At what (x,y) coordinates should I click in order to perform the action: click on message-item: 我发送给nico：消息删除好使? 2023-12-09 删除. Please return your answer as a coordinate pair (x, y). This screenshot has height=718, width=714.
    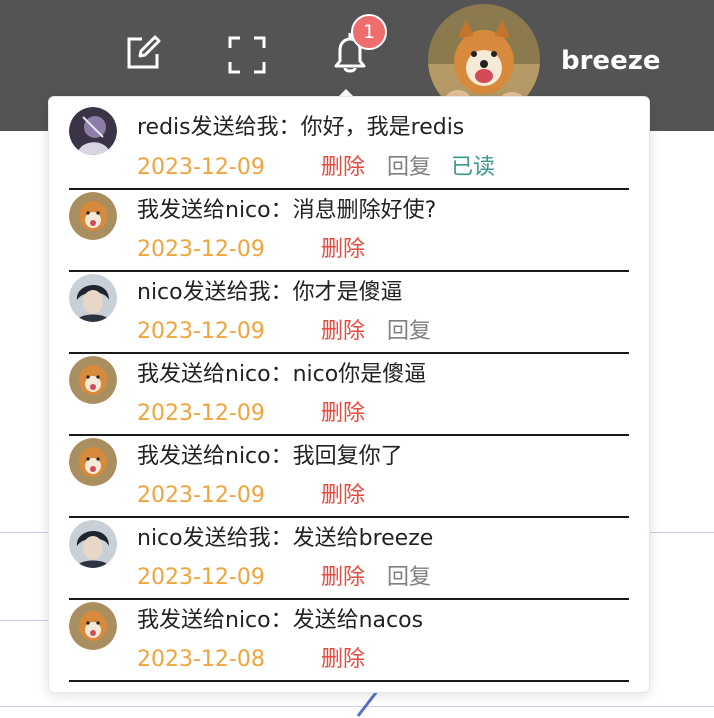
    Looking at the image, I should click on (349, 231).